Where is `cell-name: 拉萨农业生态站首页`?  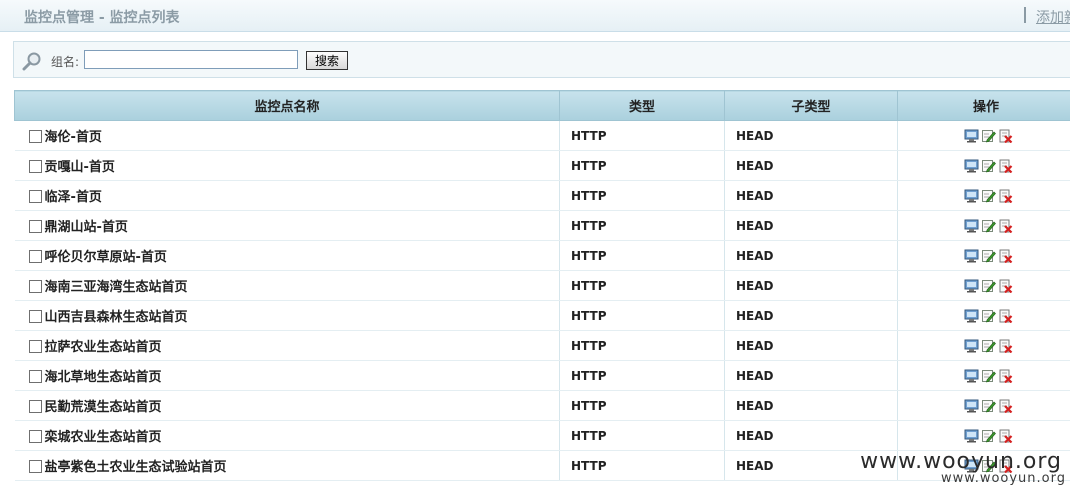
cell-name: 拉萨农业生态站首页 is located at coordinates (287, 345).